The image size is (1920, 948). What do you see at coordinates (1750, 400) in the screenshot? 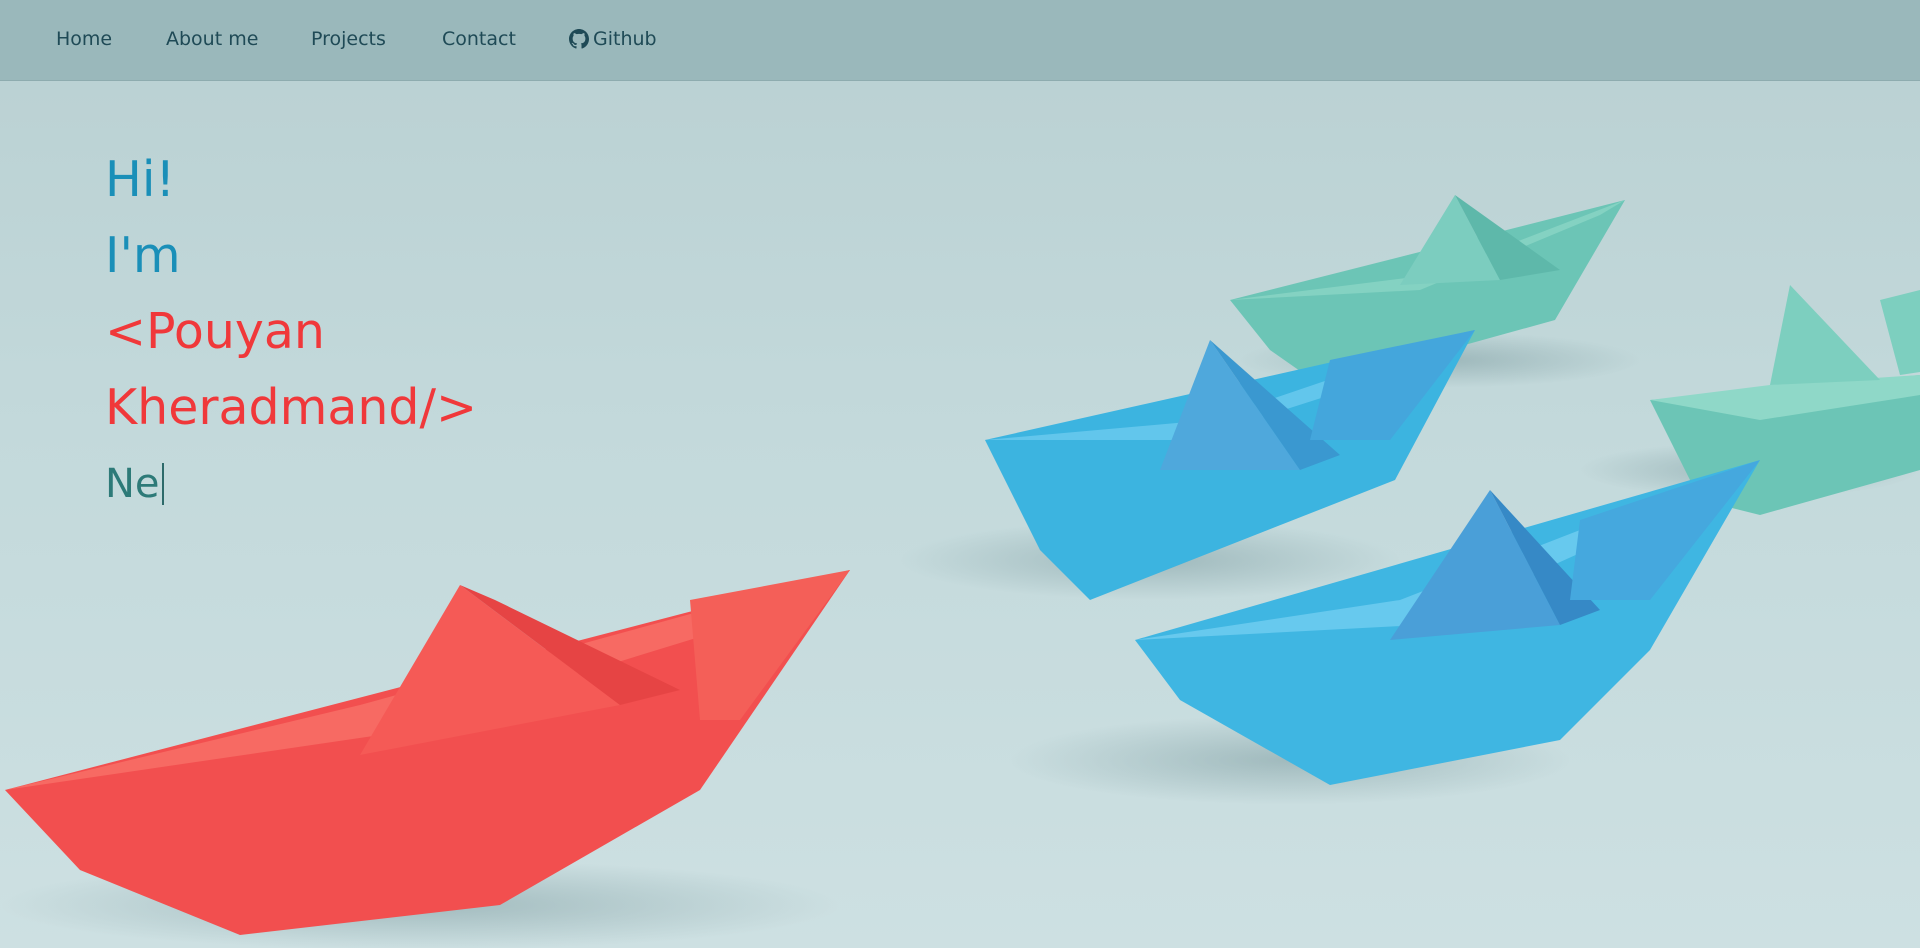
I see `teal-boat-right` at bounding box center [1750, 400].